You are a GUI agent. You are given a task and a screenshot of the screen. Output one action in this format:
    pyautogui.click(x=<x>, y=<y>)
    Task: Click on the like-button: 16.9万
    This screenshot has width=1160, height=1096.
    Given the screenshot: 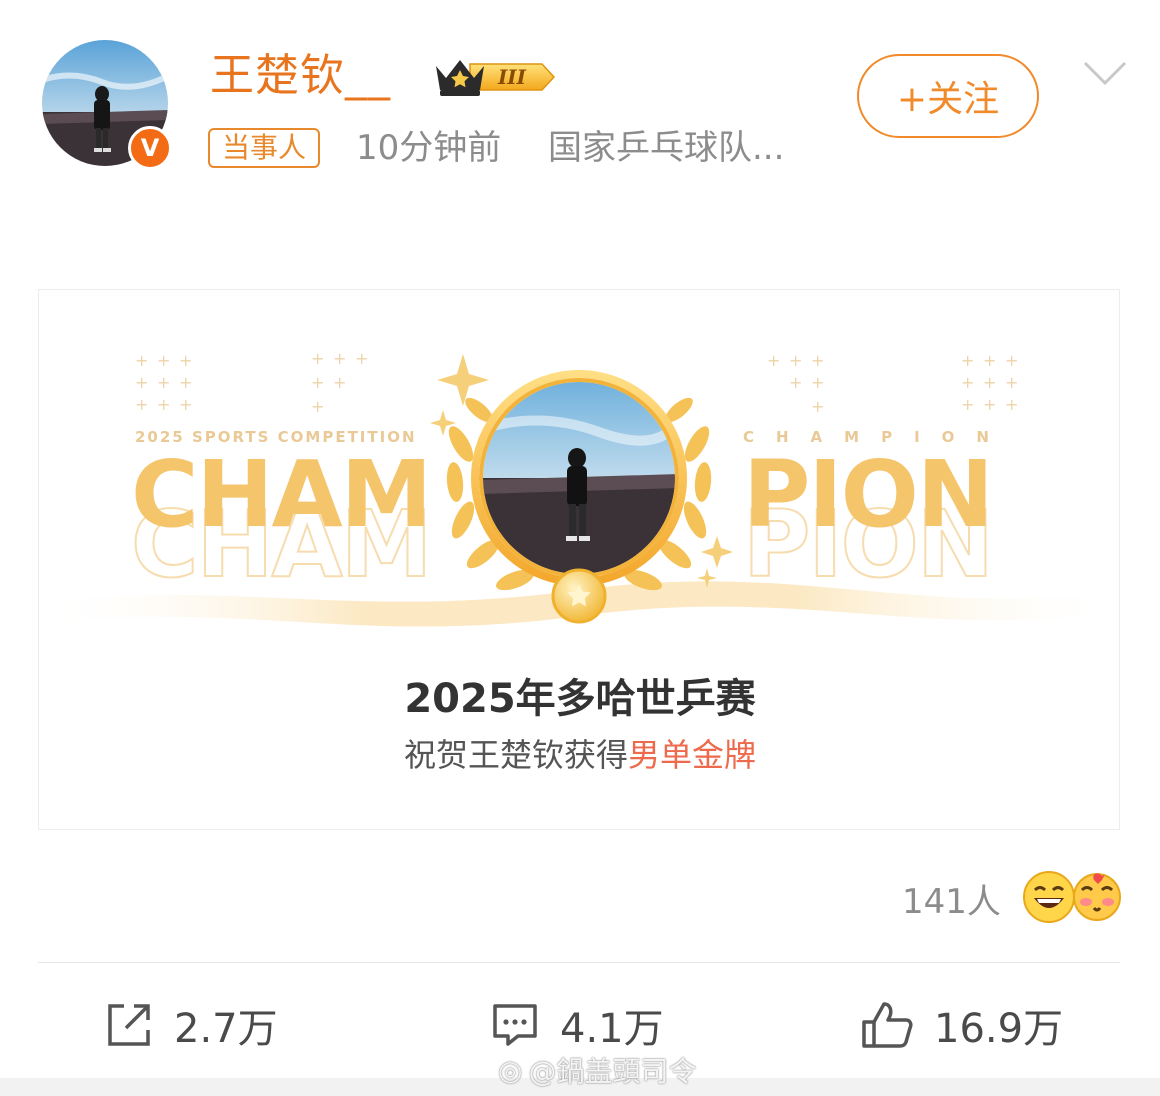 What is the action you would take?
    pyautogui.click(x=961, y=1025)
    